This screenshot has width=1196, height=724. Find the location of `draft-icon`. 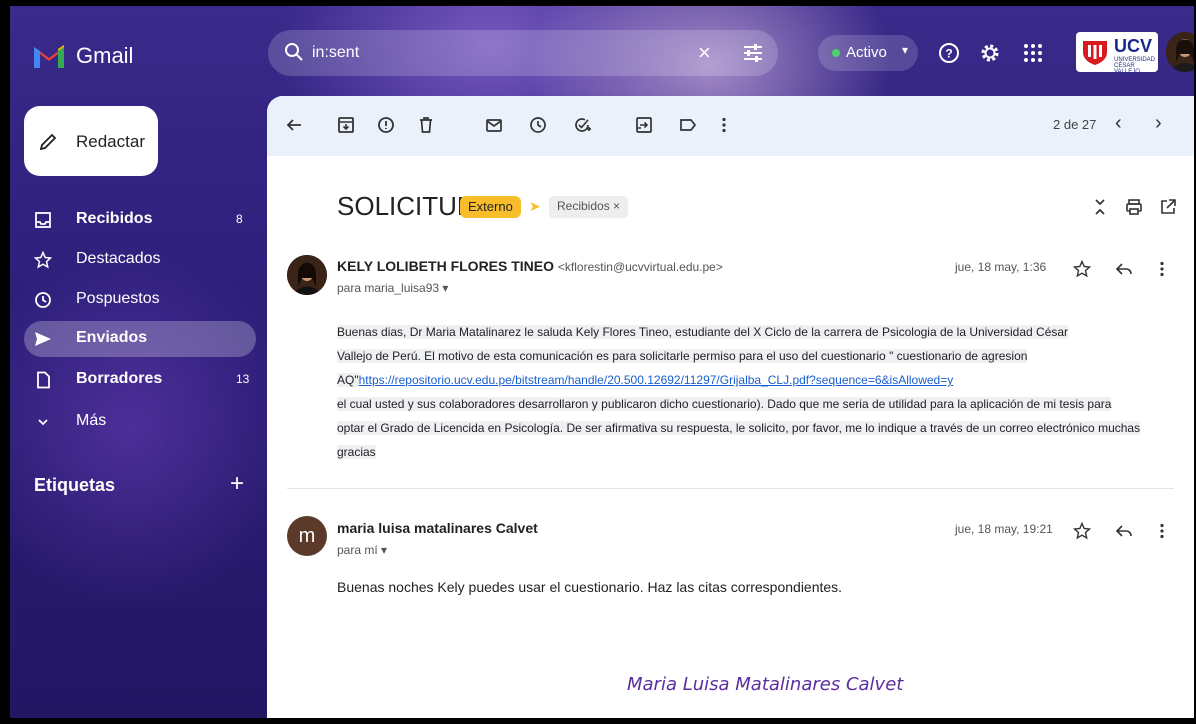

draft-icon is located at coordinates (43, 380).